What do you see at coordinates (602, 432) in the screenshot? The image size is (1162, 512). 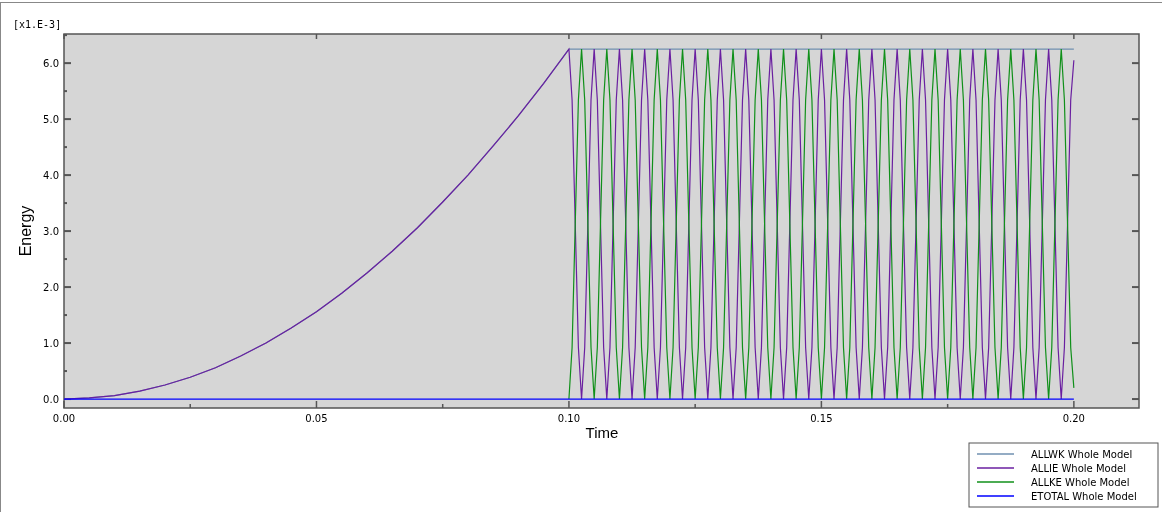 I see `x-axis-label: Time` at bounding box center [602, 432].